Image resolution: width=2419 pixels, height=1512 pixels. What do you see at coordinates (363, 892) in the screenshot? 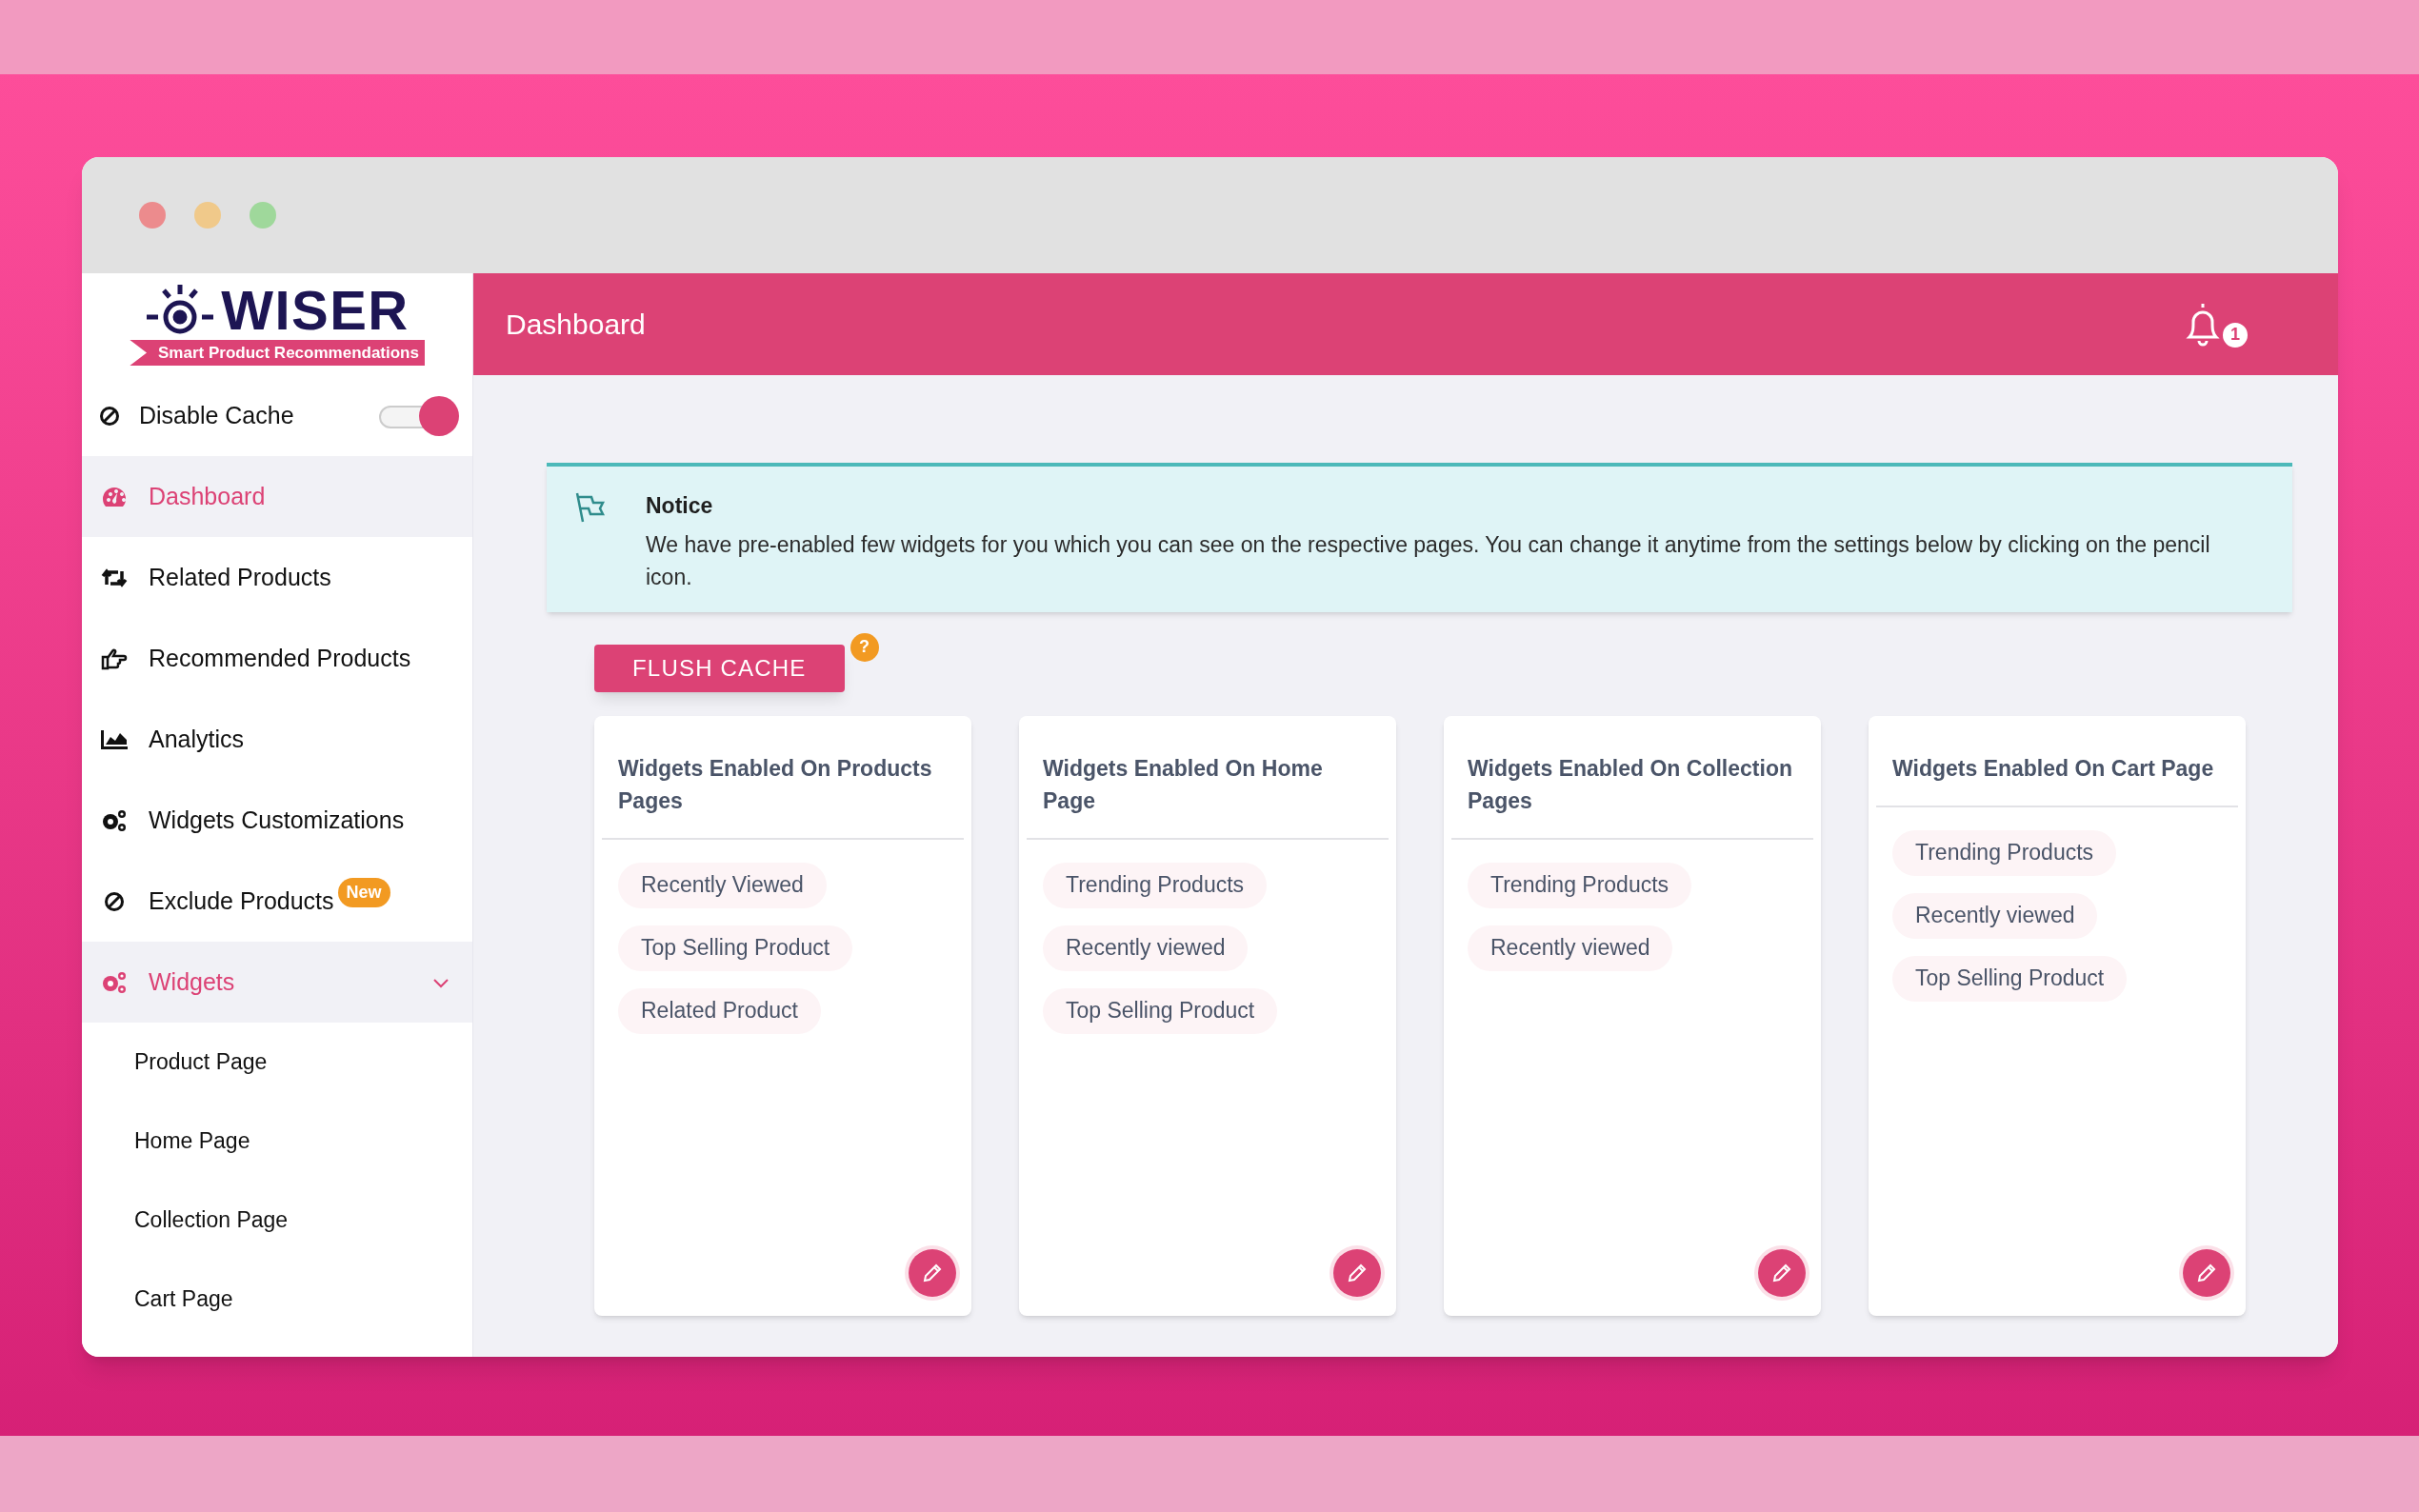
I see `new-badge: New` at bounding box center [363, 892].